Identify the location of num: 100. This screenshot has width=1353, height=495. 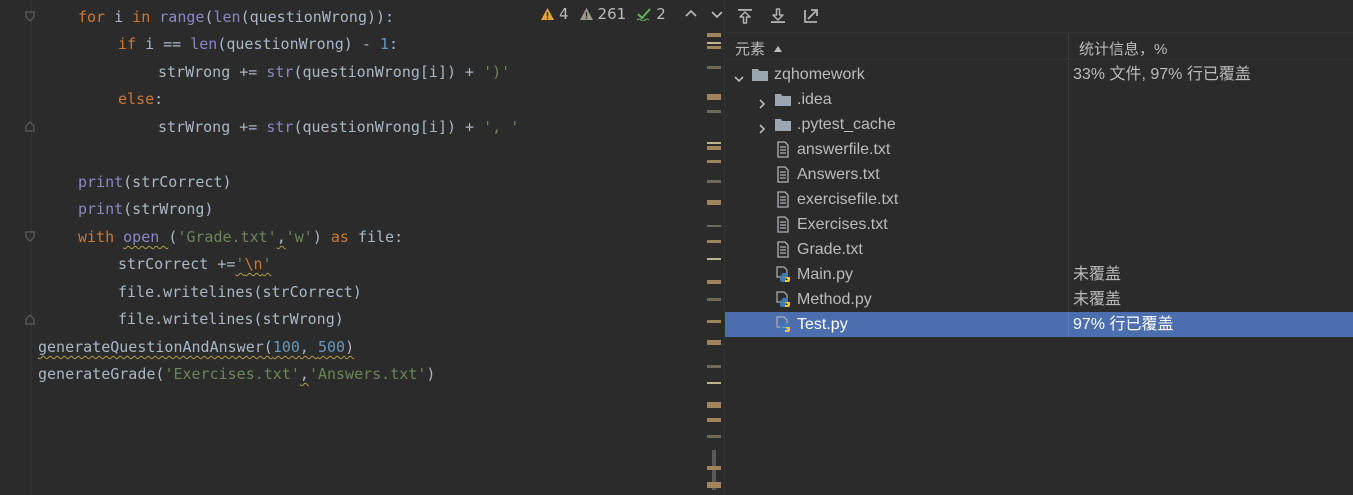
(286, 347).